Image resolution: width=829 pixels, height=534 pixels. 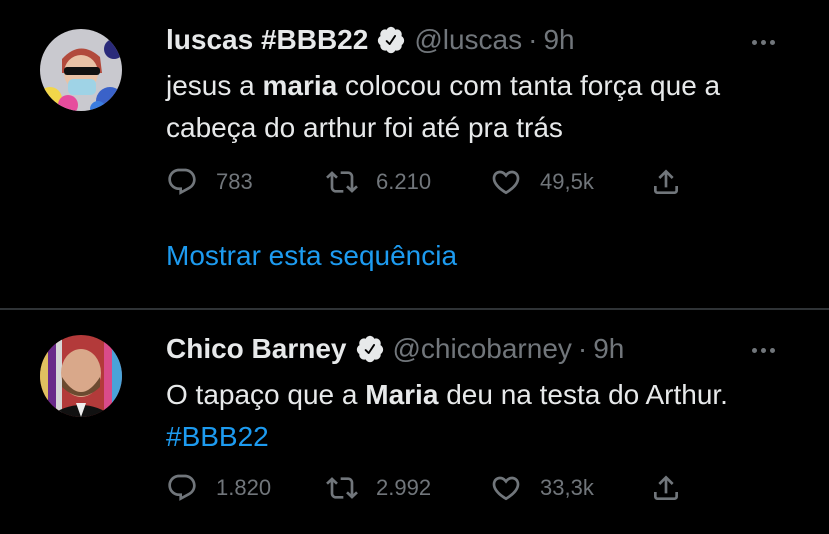 What do you see at coordinates (583, 394) in the screenshot?
I see `text-part: deu na testa do Arthur.` at bounding box center [583, 394].